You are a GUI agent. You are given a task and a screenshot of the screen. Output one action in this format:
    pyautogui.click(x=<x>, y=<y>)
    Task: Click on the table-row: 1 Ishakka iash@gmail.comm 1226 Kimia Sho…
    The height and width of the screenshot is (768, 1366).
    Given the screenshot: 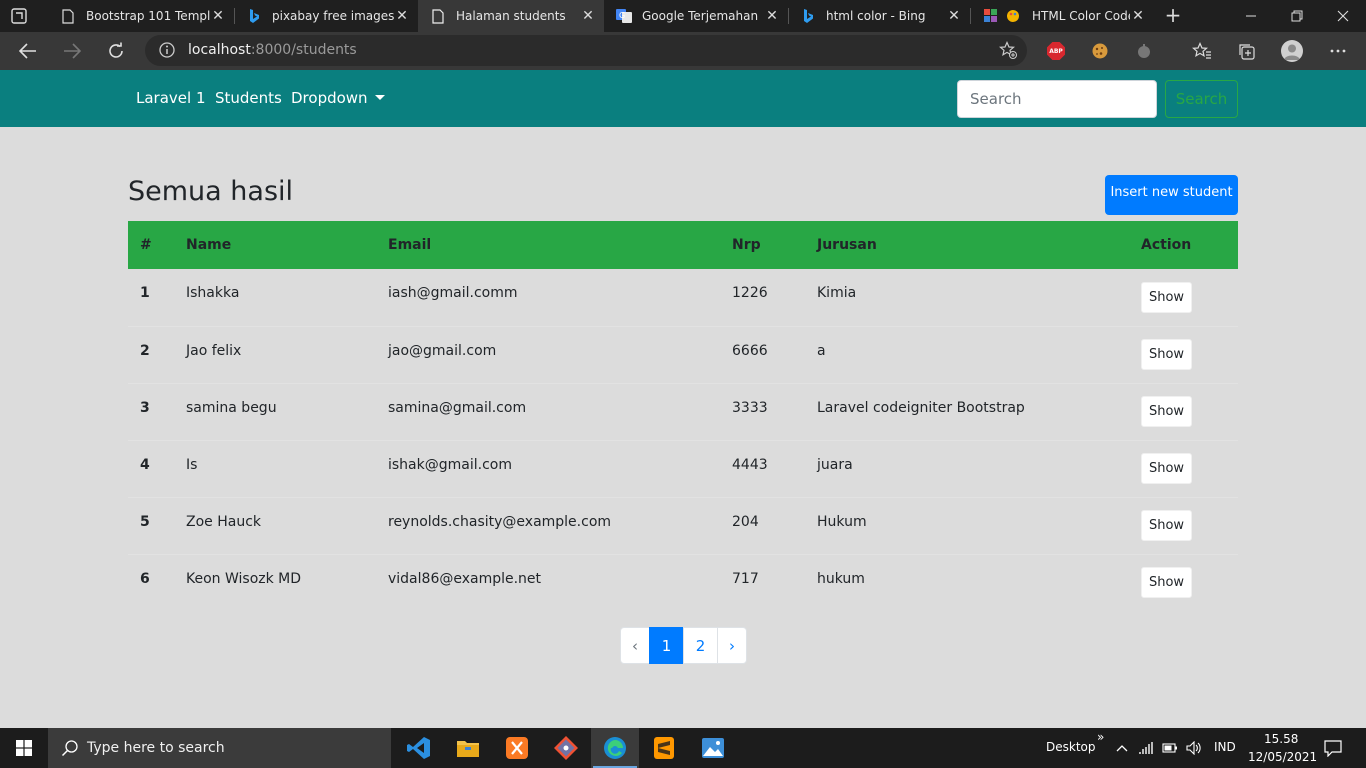 What is the action you would take?
    pyautogui.click(x=683, y=297)
    